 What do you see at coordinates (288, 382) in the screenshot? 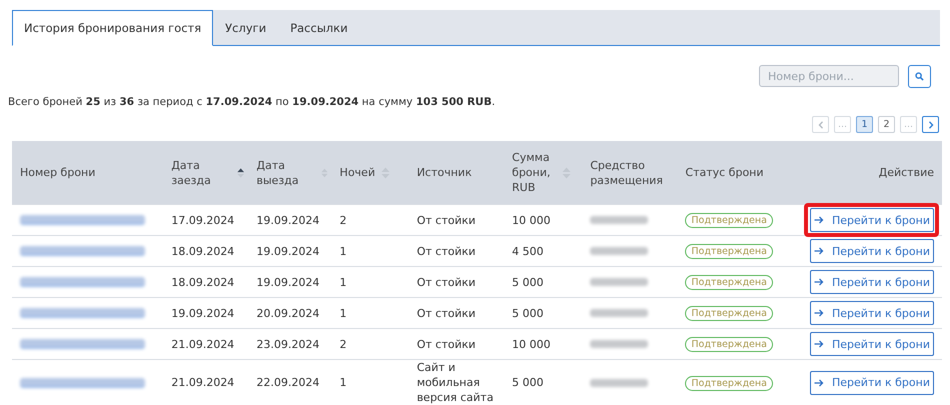
I see `table-cell: 22.09.2024` at bounding box center [288, 382].